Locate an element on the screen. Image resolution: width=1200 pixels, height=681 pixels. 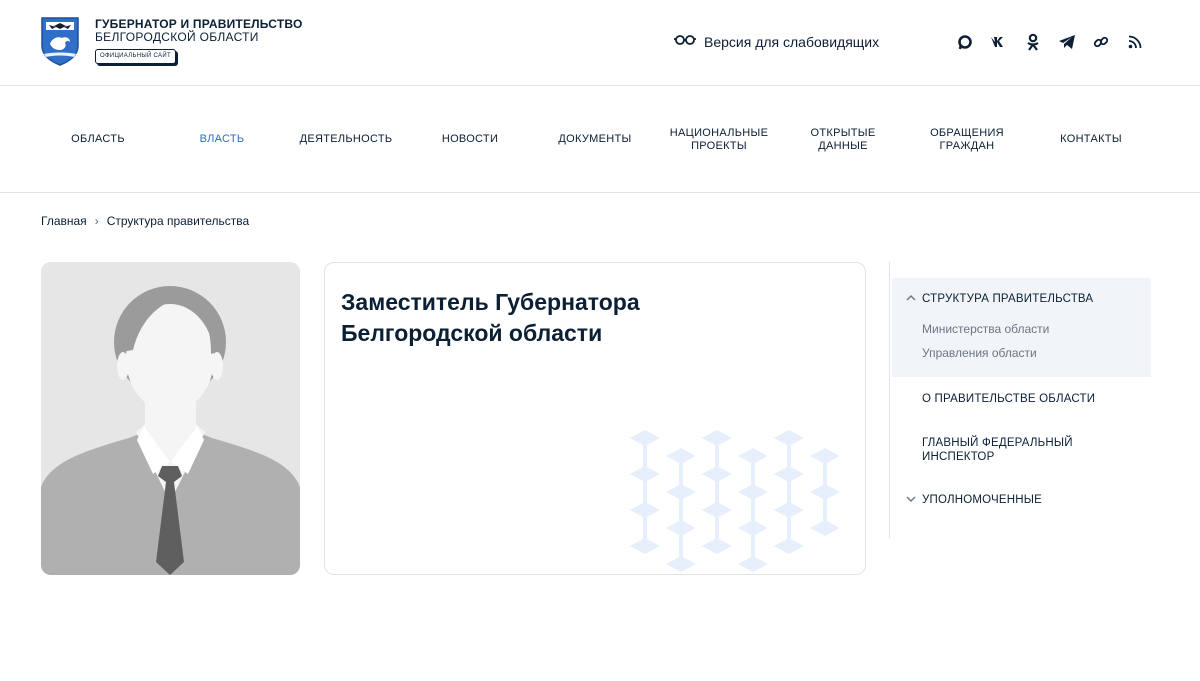
sidebar-item-about-government: О ПРАВИТЕЛЬСТВЕ ОБЛАСТИ is located at coordinates (1008, 399).